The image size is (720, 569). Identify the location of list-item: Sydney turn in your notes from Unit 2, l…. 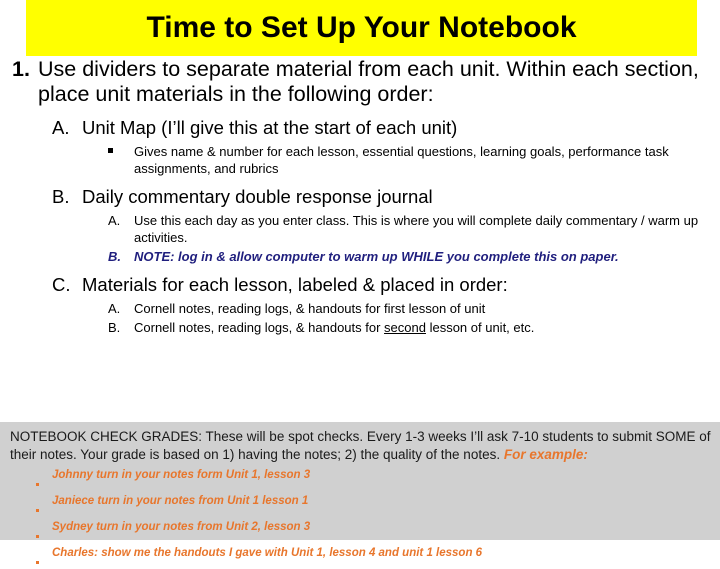
(360, 531).